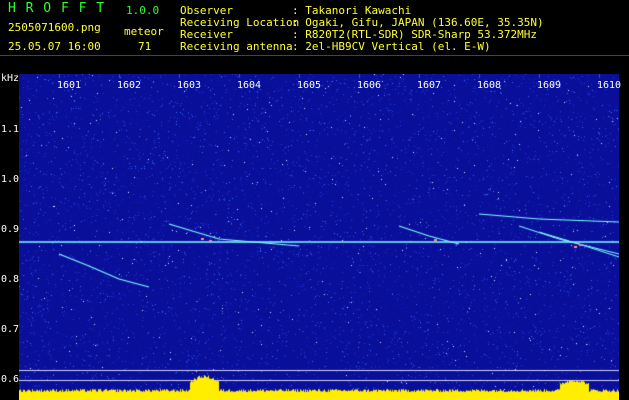  Describe the element at coordinates (369, 85) in the screenshot. I see `x-tick-label: 1606` at that location.